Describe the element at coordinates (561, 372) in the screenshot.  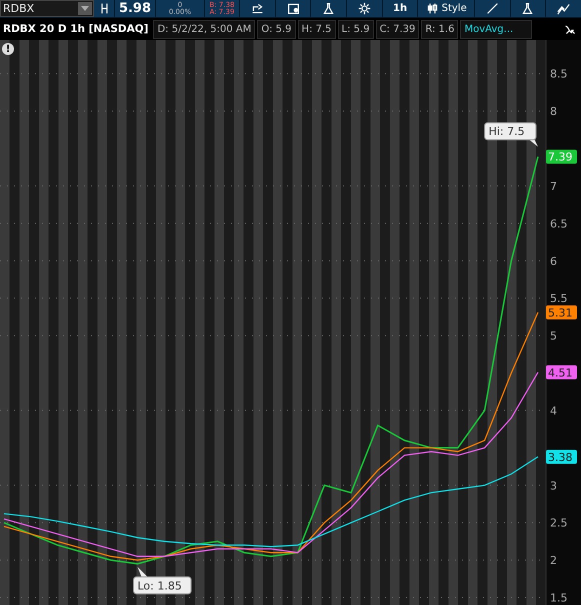
I see `price-badge: 4.51` at that location.